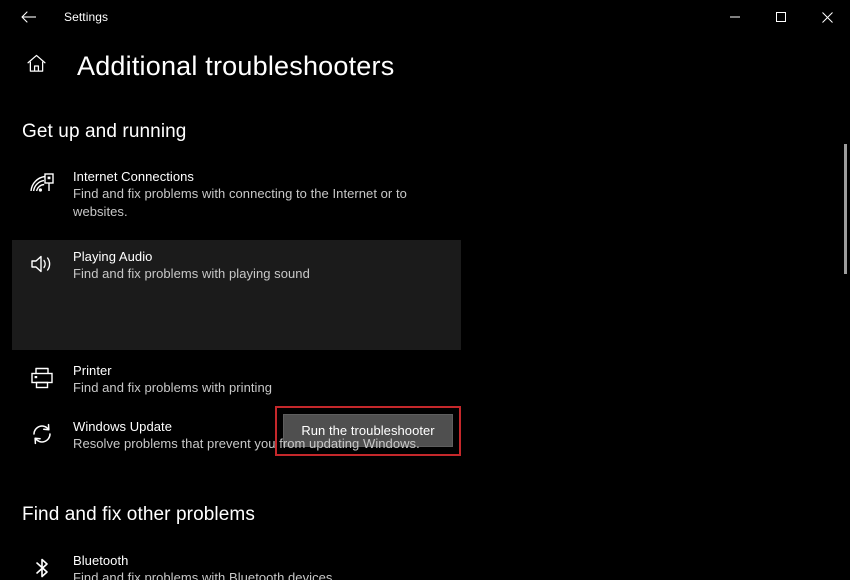  I want to click on home-button, so click(36, 66).